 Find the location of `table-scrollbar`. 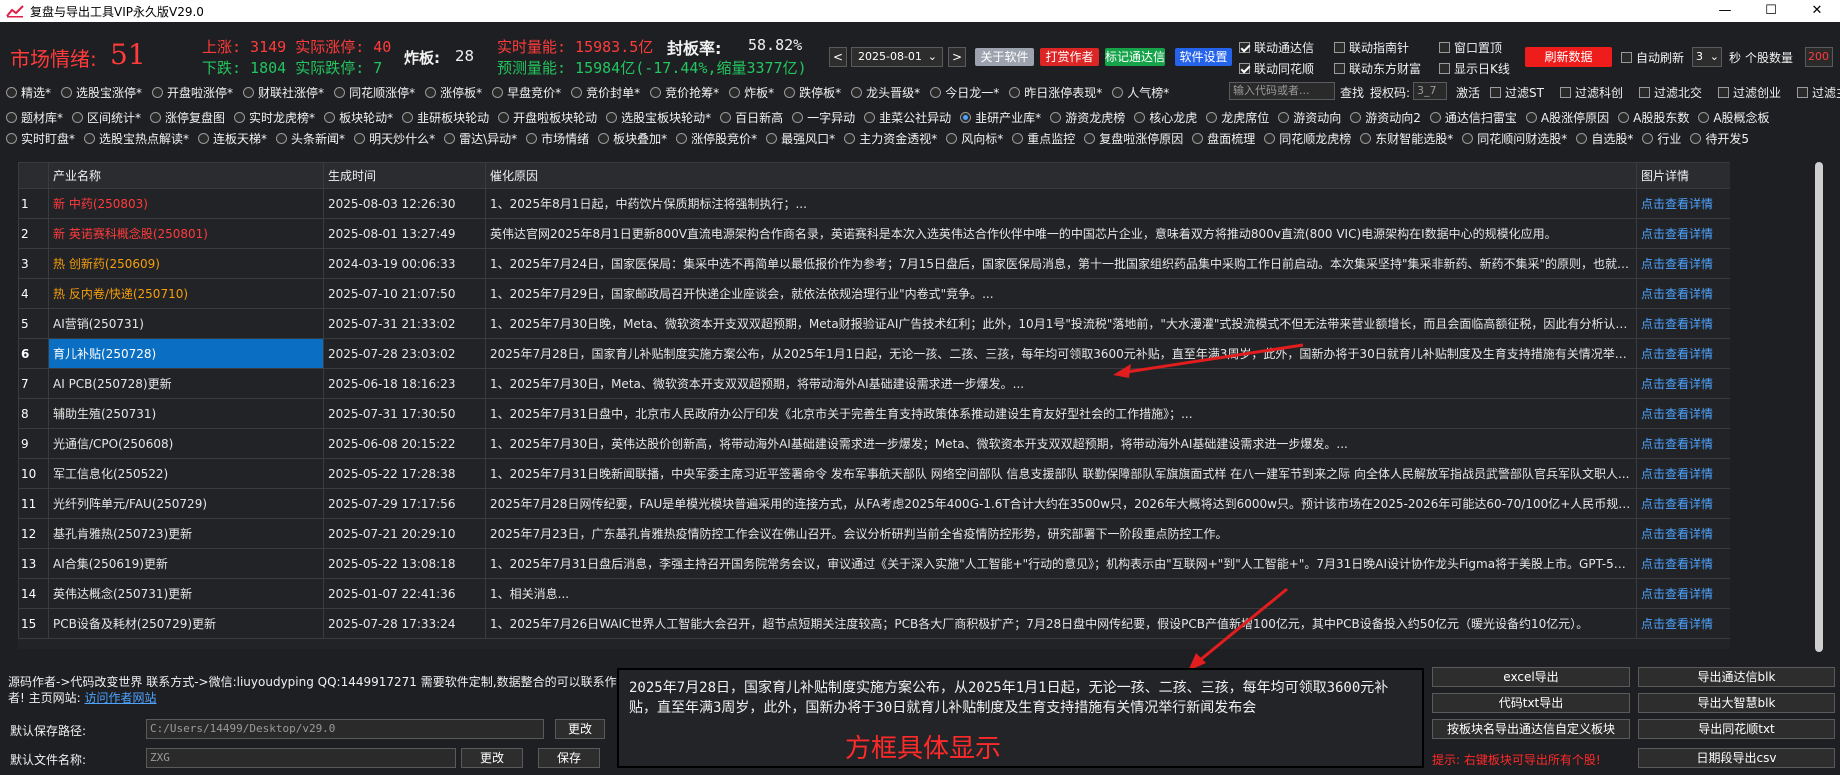

table-scrollbar is located at coordinates (1819, 406).